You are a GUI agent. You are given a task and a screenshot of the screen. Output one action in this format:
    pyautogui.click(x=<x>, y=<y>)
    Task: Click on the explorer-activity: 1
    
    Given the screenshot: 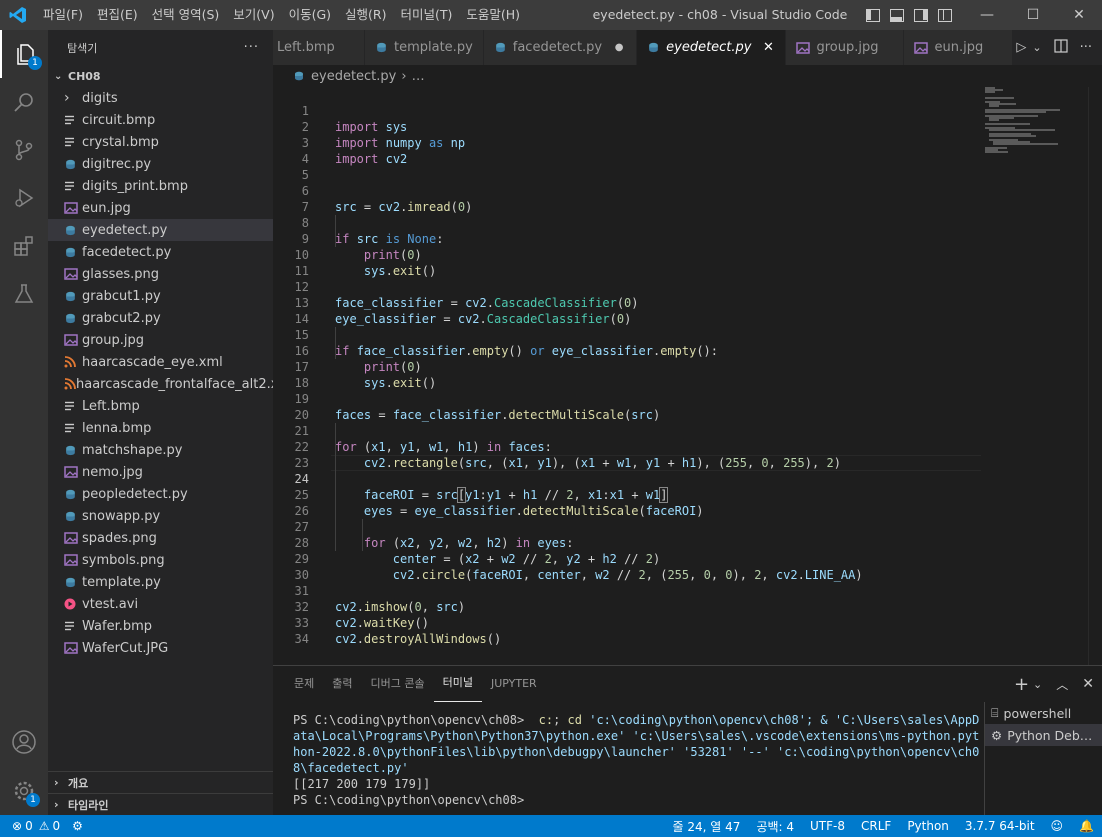 What is the action you would take?
    pyautogui.click(x=24, y=54)
    